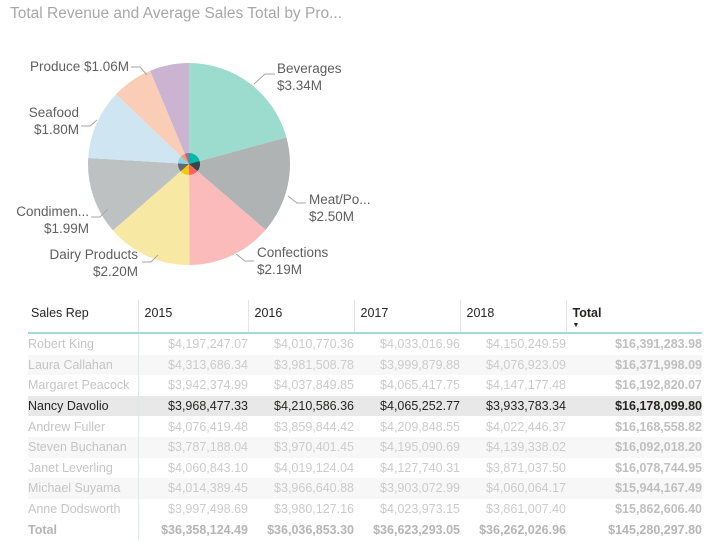  What do you see at coordinates (70, 364) in the screenshot?
I see `sales-rep-name: Laura Callahan` at bounding box center [70, 364].